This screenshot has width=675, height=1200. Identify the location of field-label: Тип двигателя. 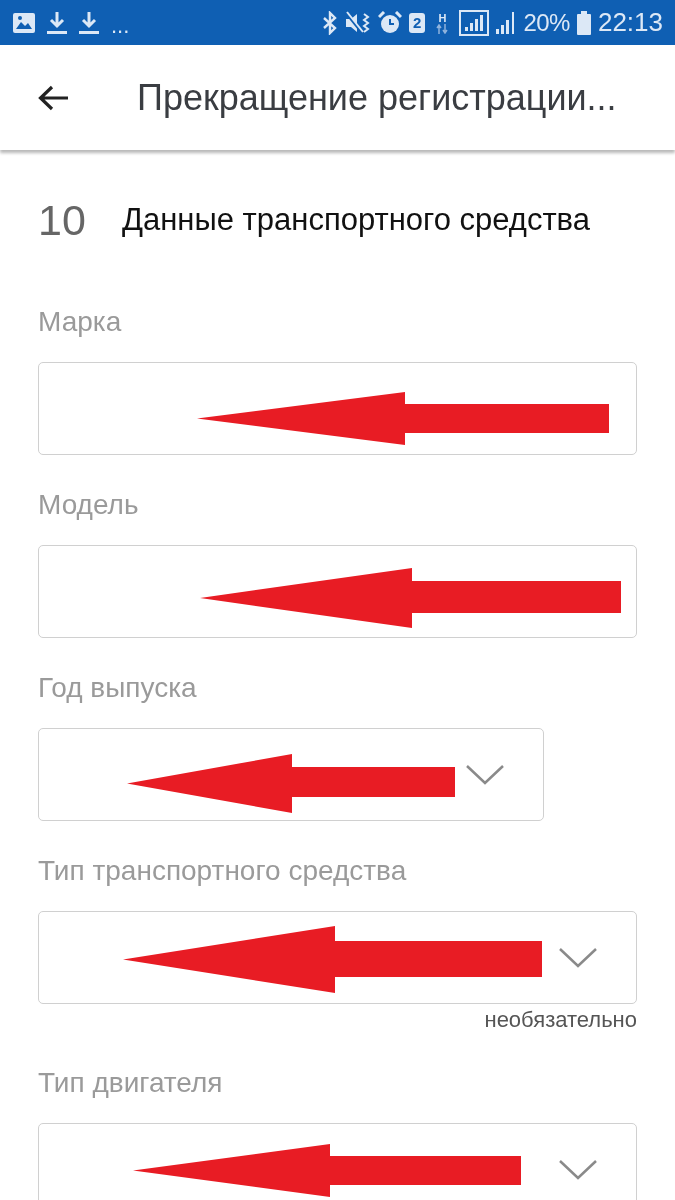
(130, 1083).